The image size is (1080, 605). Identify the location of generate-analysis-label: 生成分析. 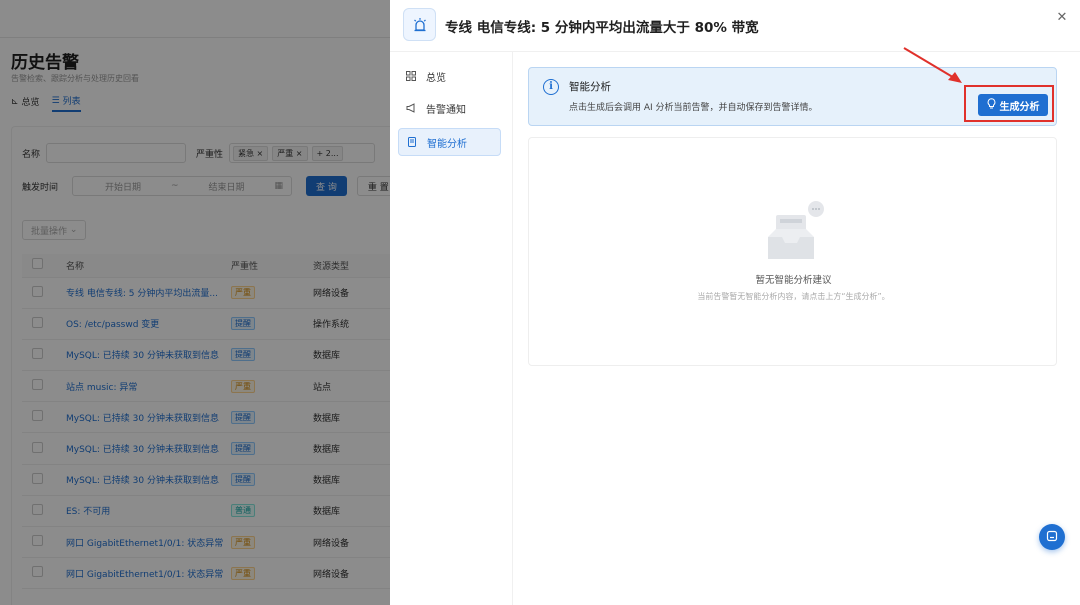
(1019, 107).